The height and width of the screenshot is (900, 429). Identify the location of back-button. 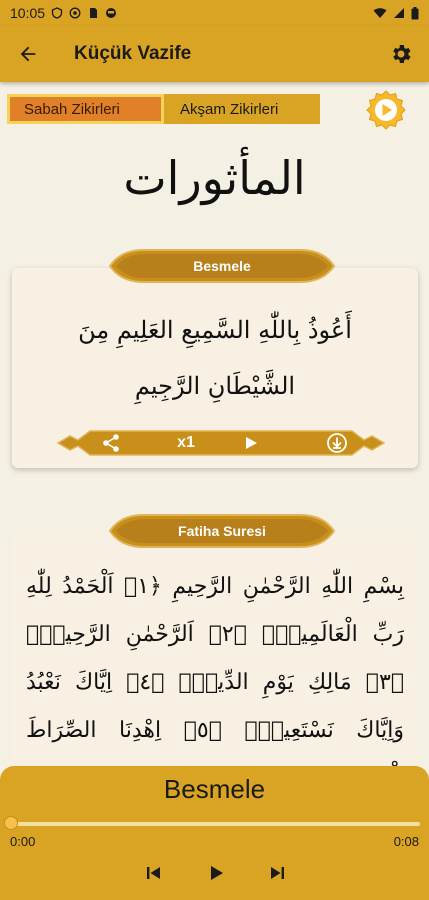
(28, 54).